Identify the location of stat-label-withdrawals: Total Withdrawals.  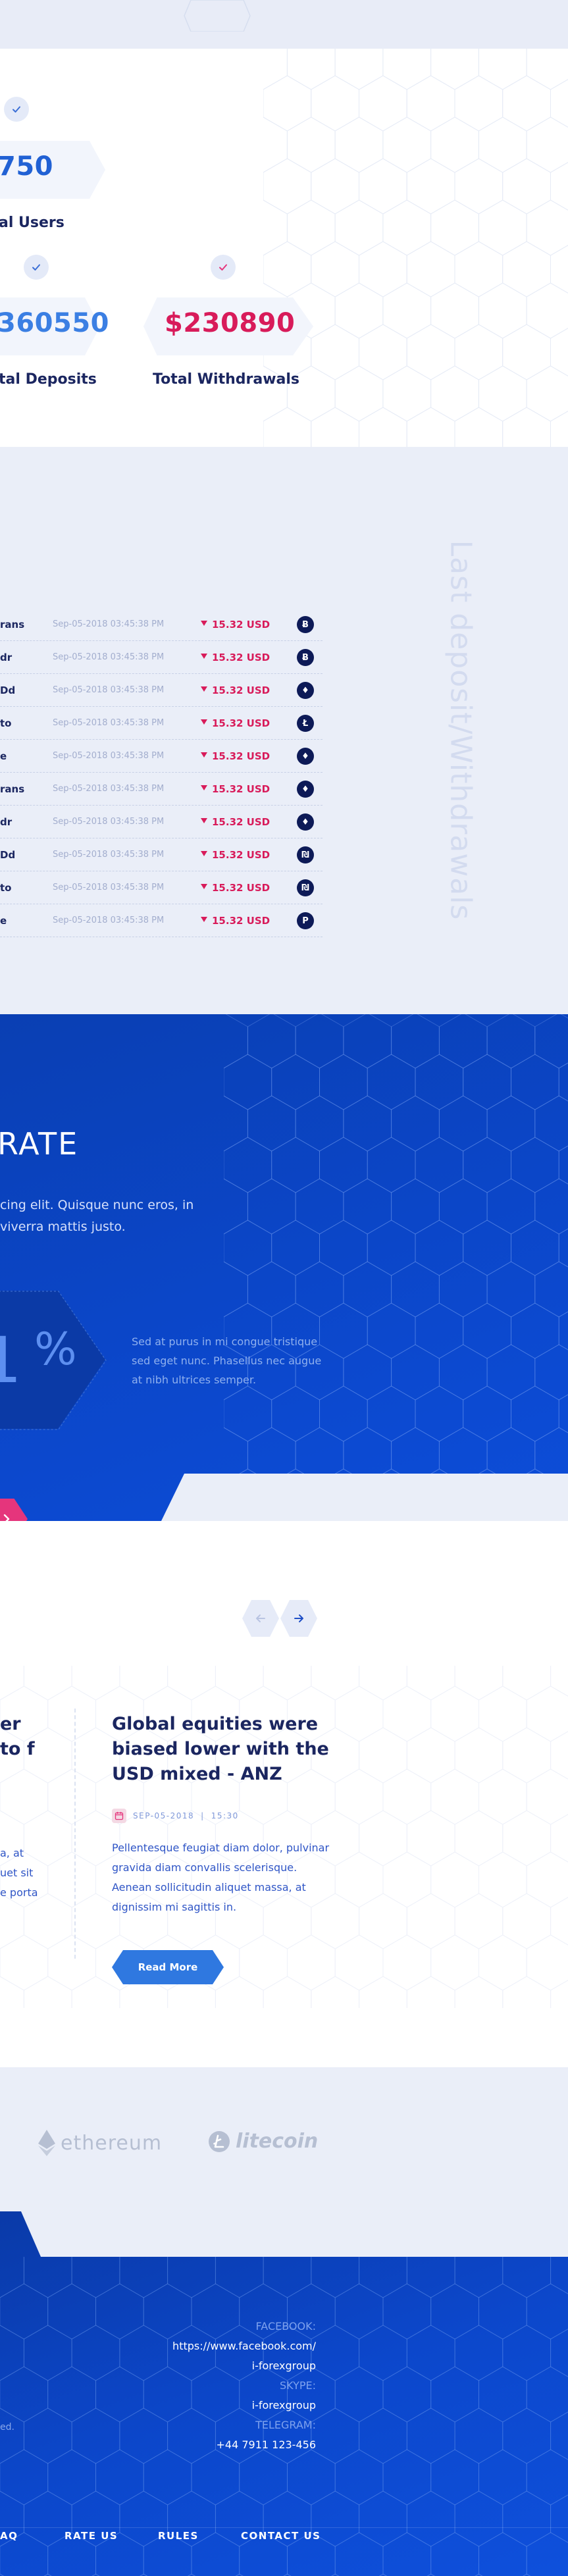
(226, 379).